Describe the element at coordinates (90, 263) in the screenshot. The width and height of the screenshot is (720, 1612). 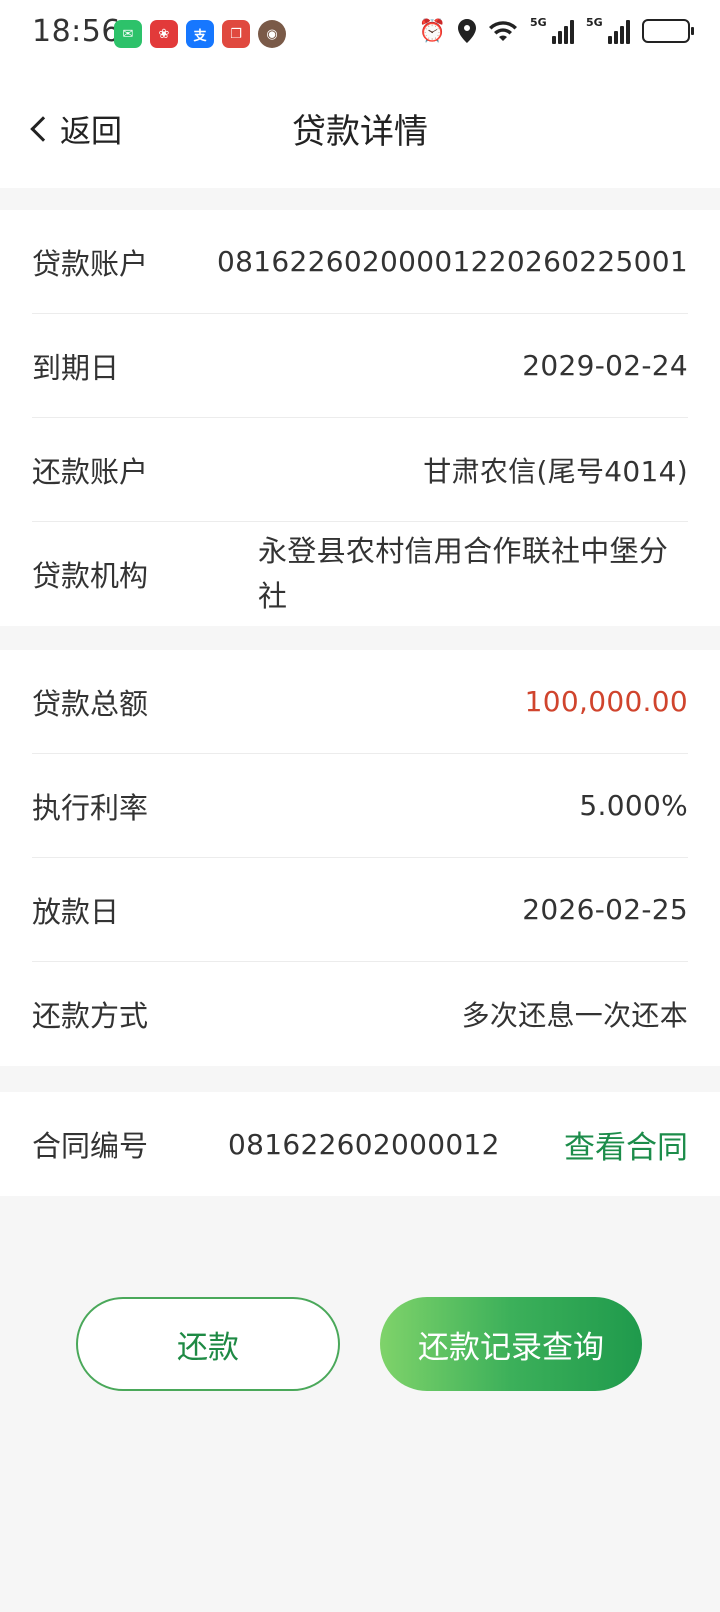
I see `row-label: 贷款账户` at that location.